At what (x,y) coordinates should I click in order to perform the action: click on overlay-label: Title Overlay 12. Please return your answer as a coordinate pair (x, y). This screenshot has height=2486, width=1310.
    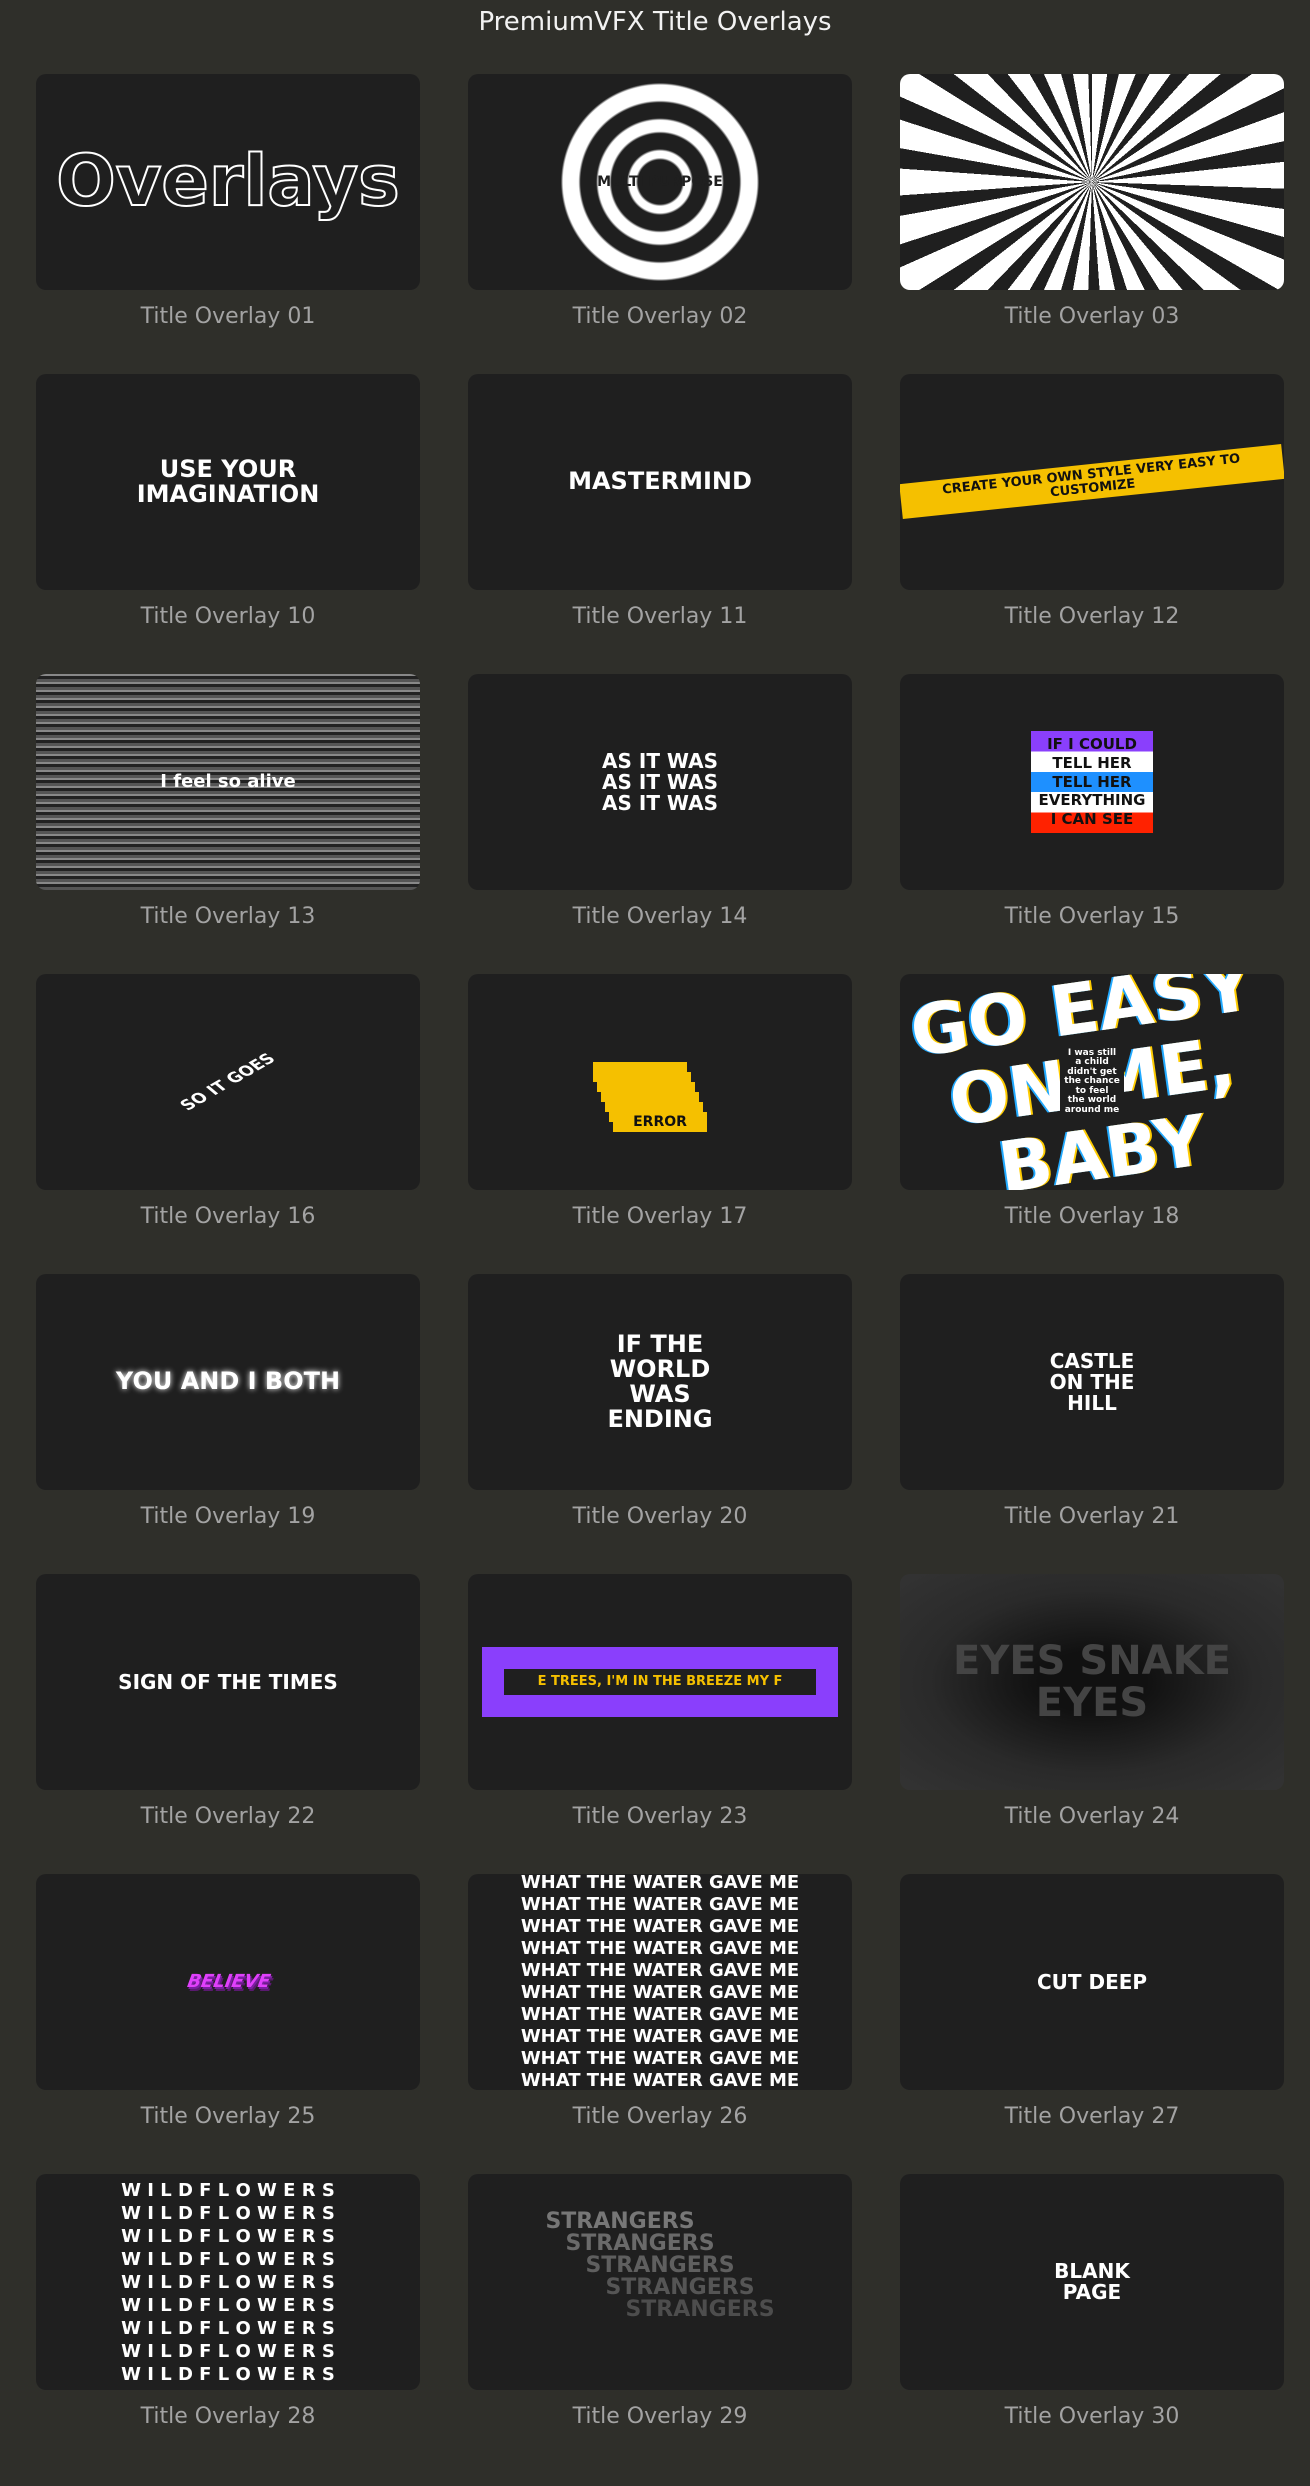
    Looking at the image, I should click on (1092, 616).